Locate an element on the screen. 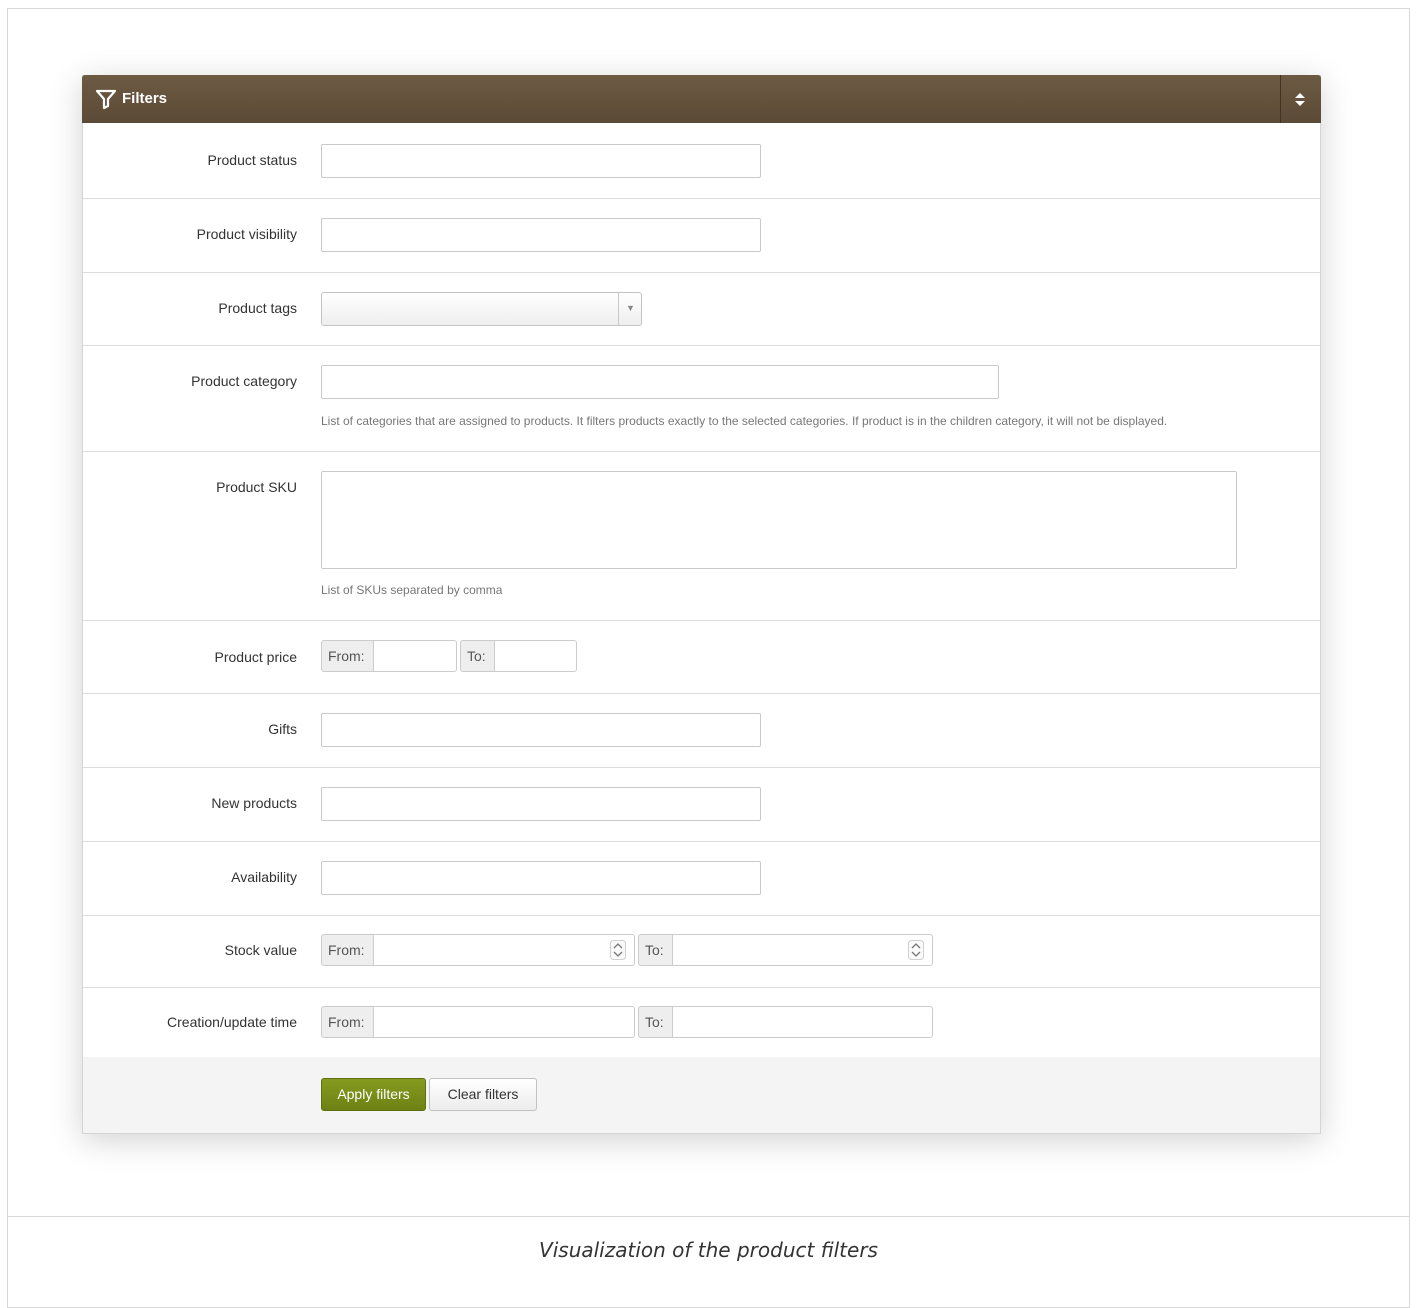 This screenshot has width=1417, height=1308. product-category-label: Product category is located at coordinates (244, 381).